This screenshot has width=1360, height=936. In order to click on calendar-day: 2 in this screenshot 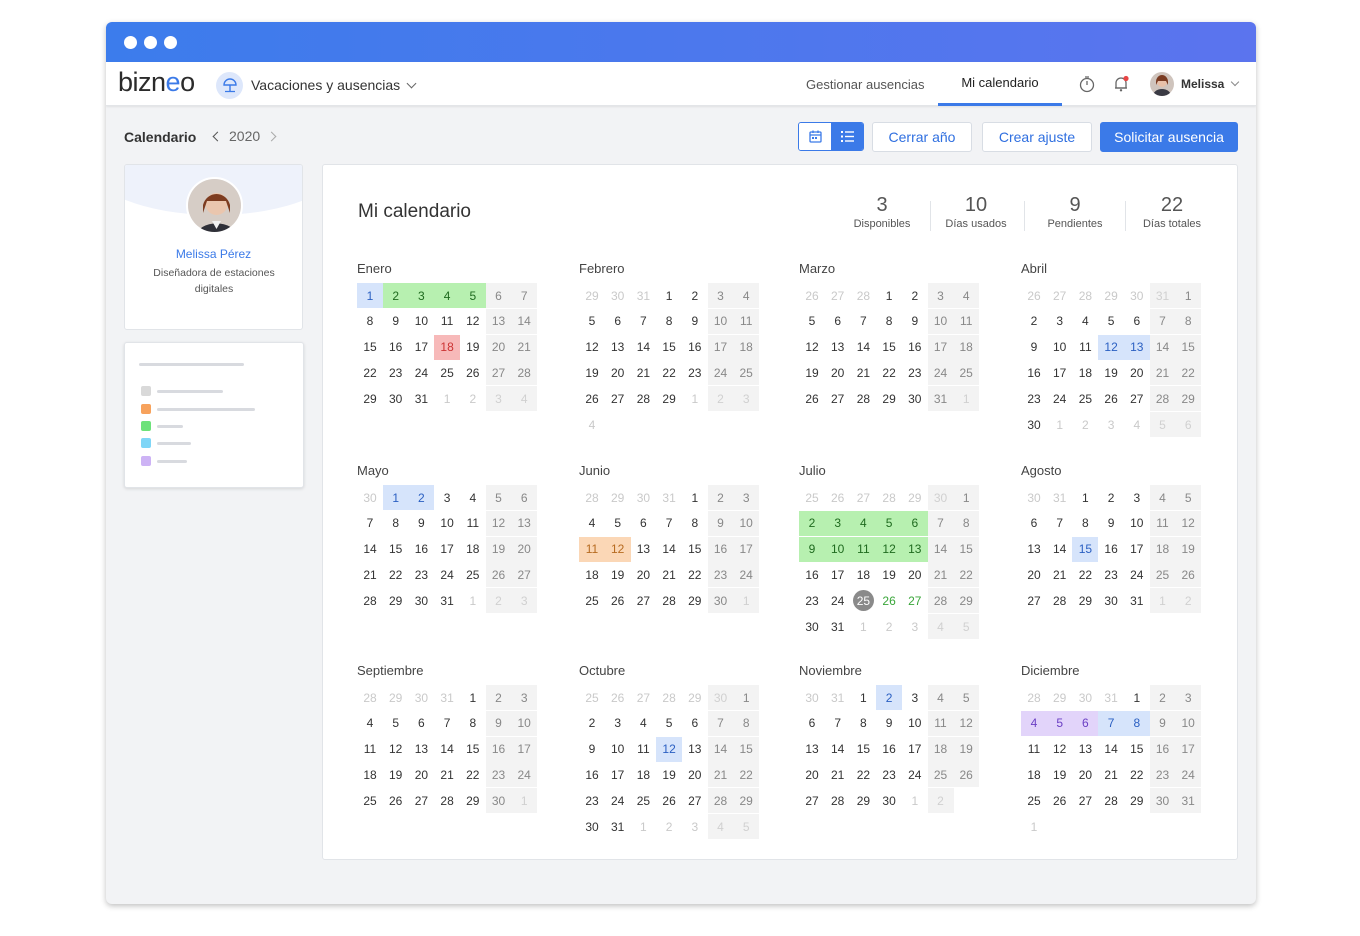, I will do `click(889, 697)`.